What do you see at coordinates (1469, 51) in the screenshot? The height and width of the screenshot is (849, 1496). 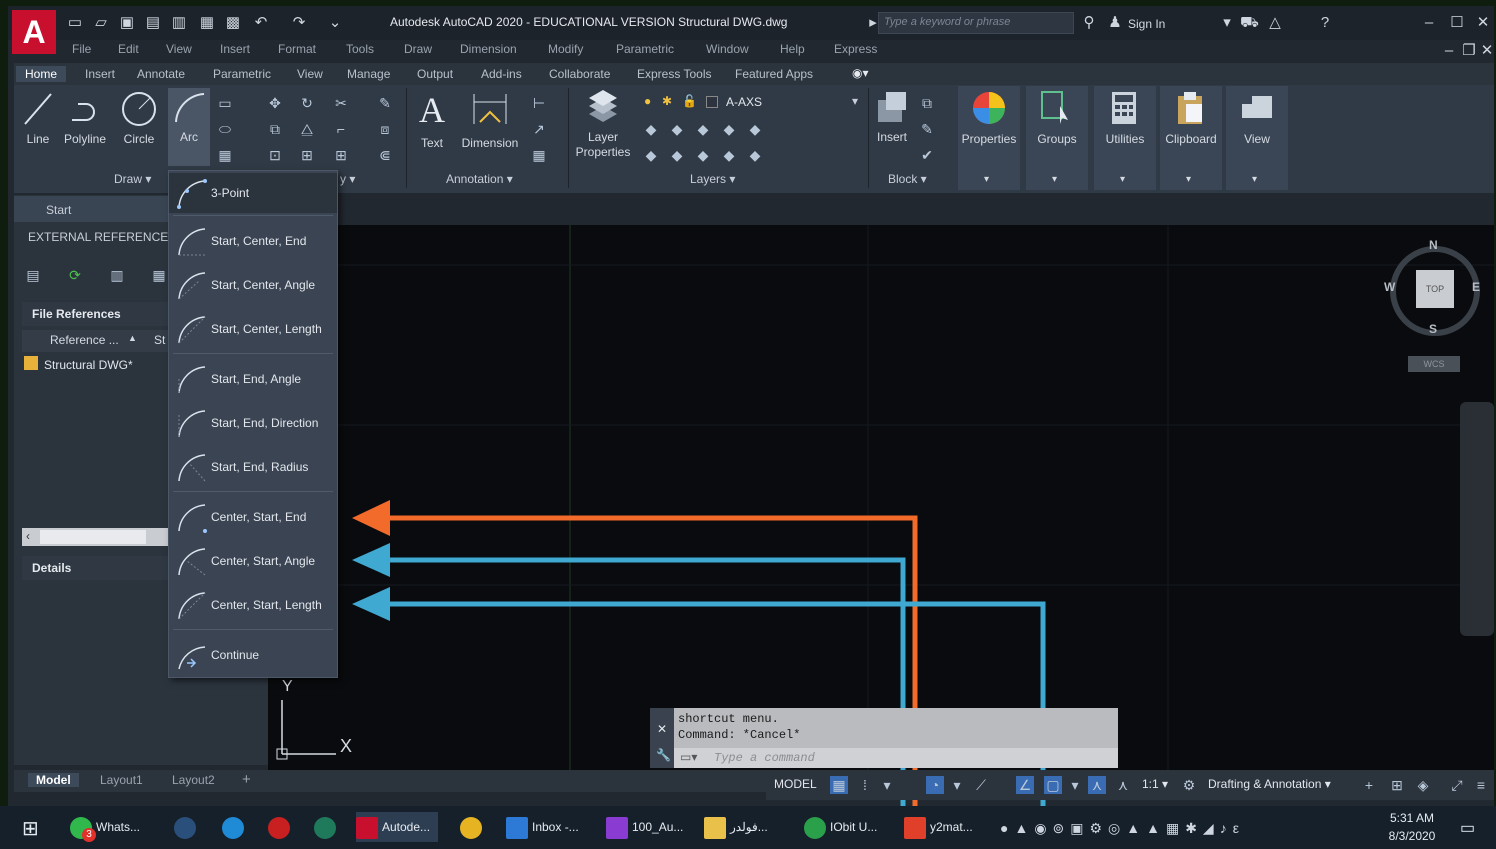 I see `doc-restore-icon: ❐` at bounding box center [1469, 51].